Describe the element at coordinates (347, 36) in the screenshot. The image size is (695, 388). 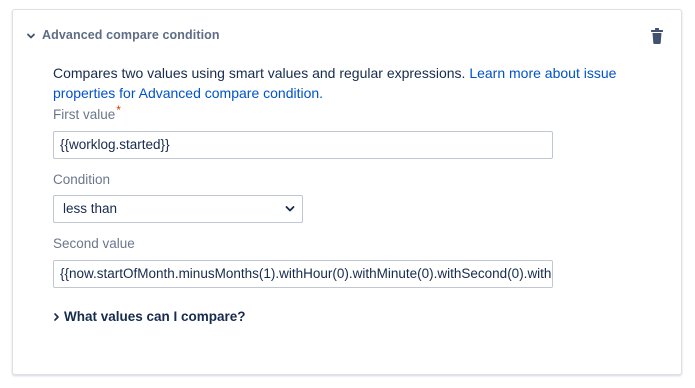
I see `card-header: Advanced compare condition` at that location.